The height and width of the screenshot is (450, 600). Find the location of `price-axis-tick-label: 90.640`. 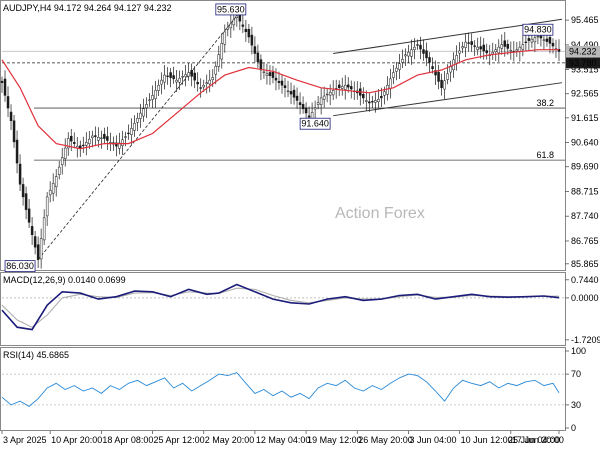

price-axis-tick-label: 90.640 is located at coordinates (585, 143).